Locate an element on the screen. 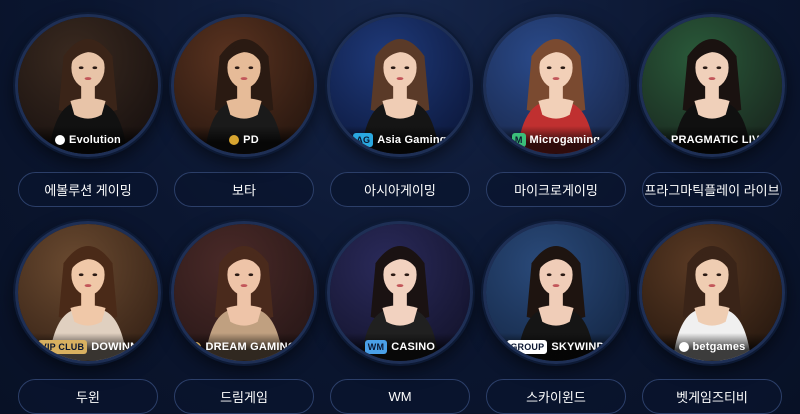  provider-card: Evolution 에볼루션 게이밍 is located at coordinates (88, 103).